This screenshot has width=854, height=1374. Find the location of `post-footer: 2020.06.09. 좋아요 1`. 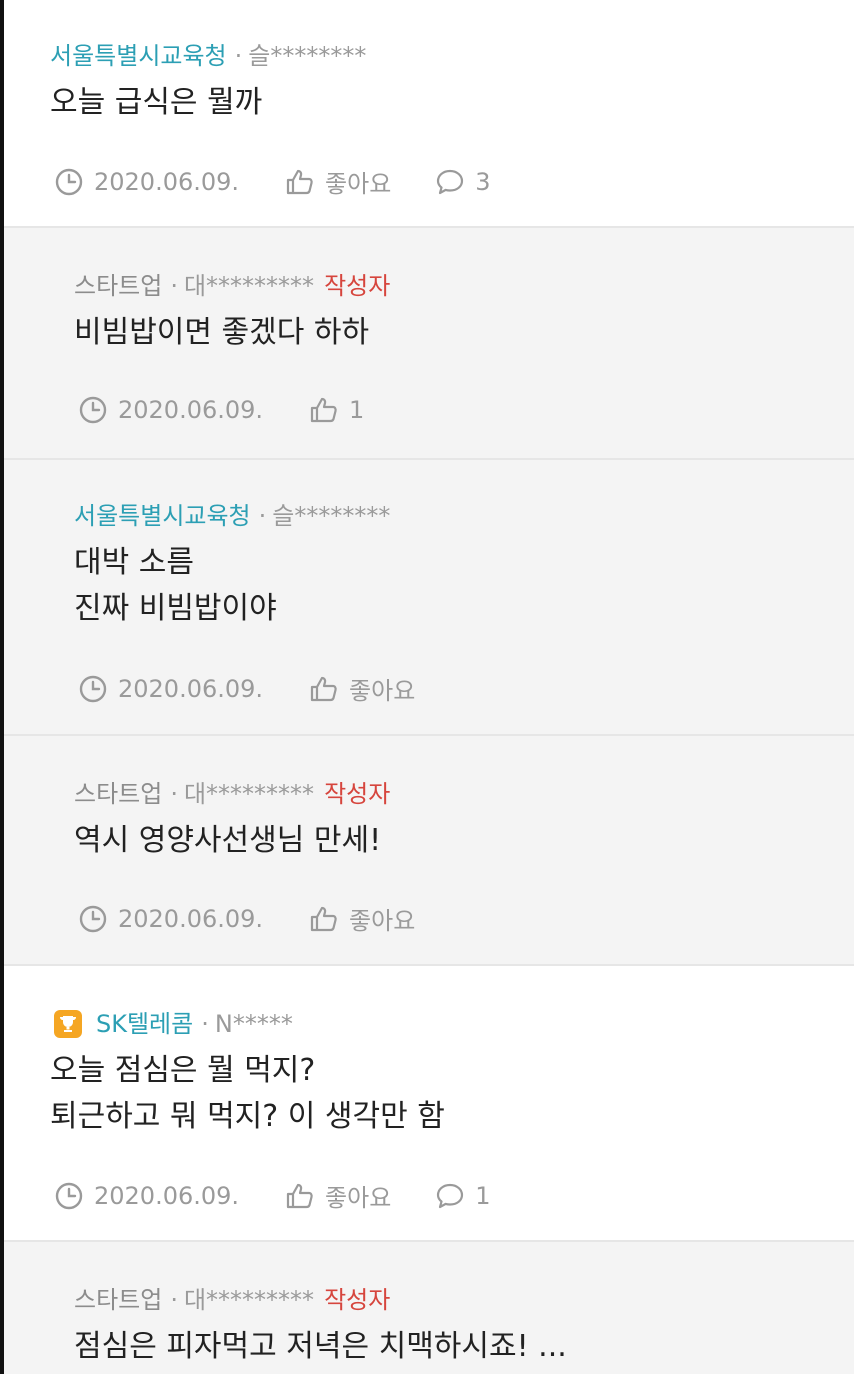

post-footer: 2020.06.09. 좋아요 1 is located at coordinates (272, 1195).